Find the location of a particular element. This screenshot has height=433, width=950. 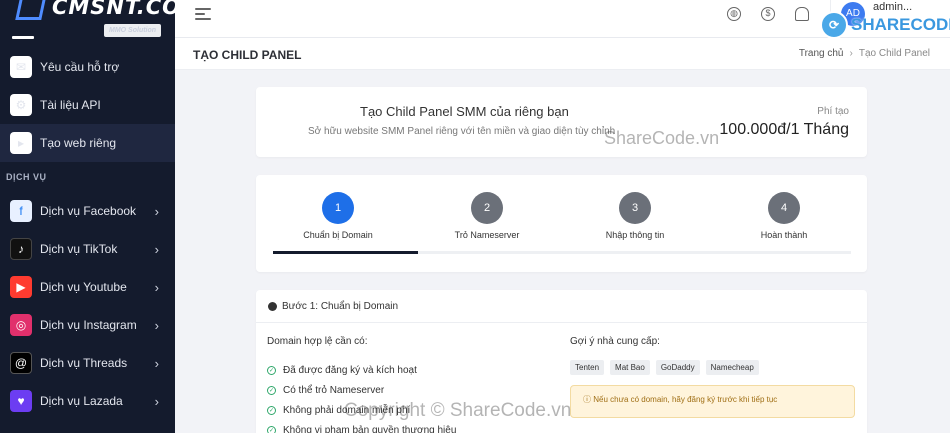

breadcrumb: Trang chủ › Tạo Child Panel is located at coordinates (864, 53).